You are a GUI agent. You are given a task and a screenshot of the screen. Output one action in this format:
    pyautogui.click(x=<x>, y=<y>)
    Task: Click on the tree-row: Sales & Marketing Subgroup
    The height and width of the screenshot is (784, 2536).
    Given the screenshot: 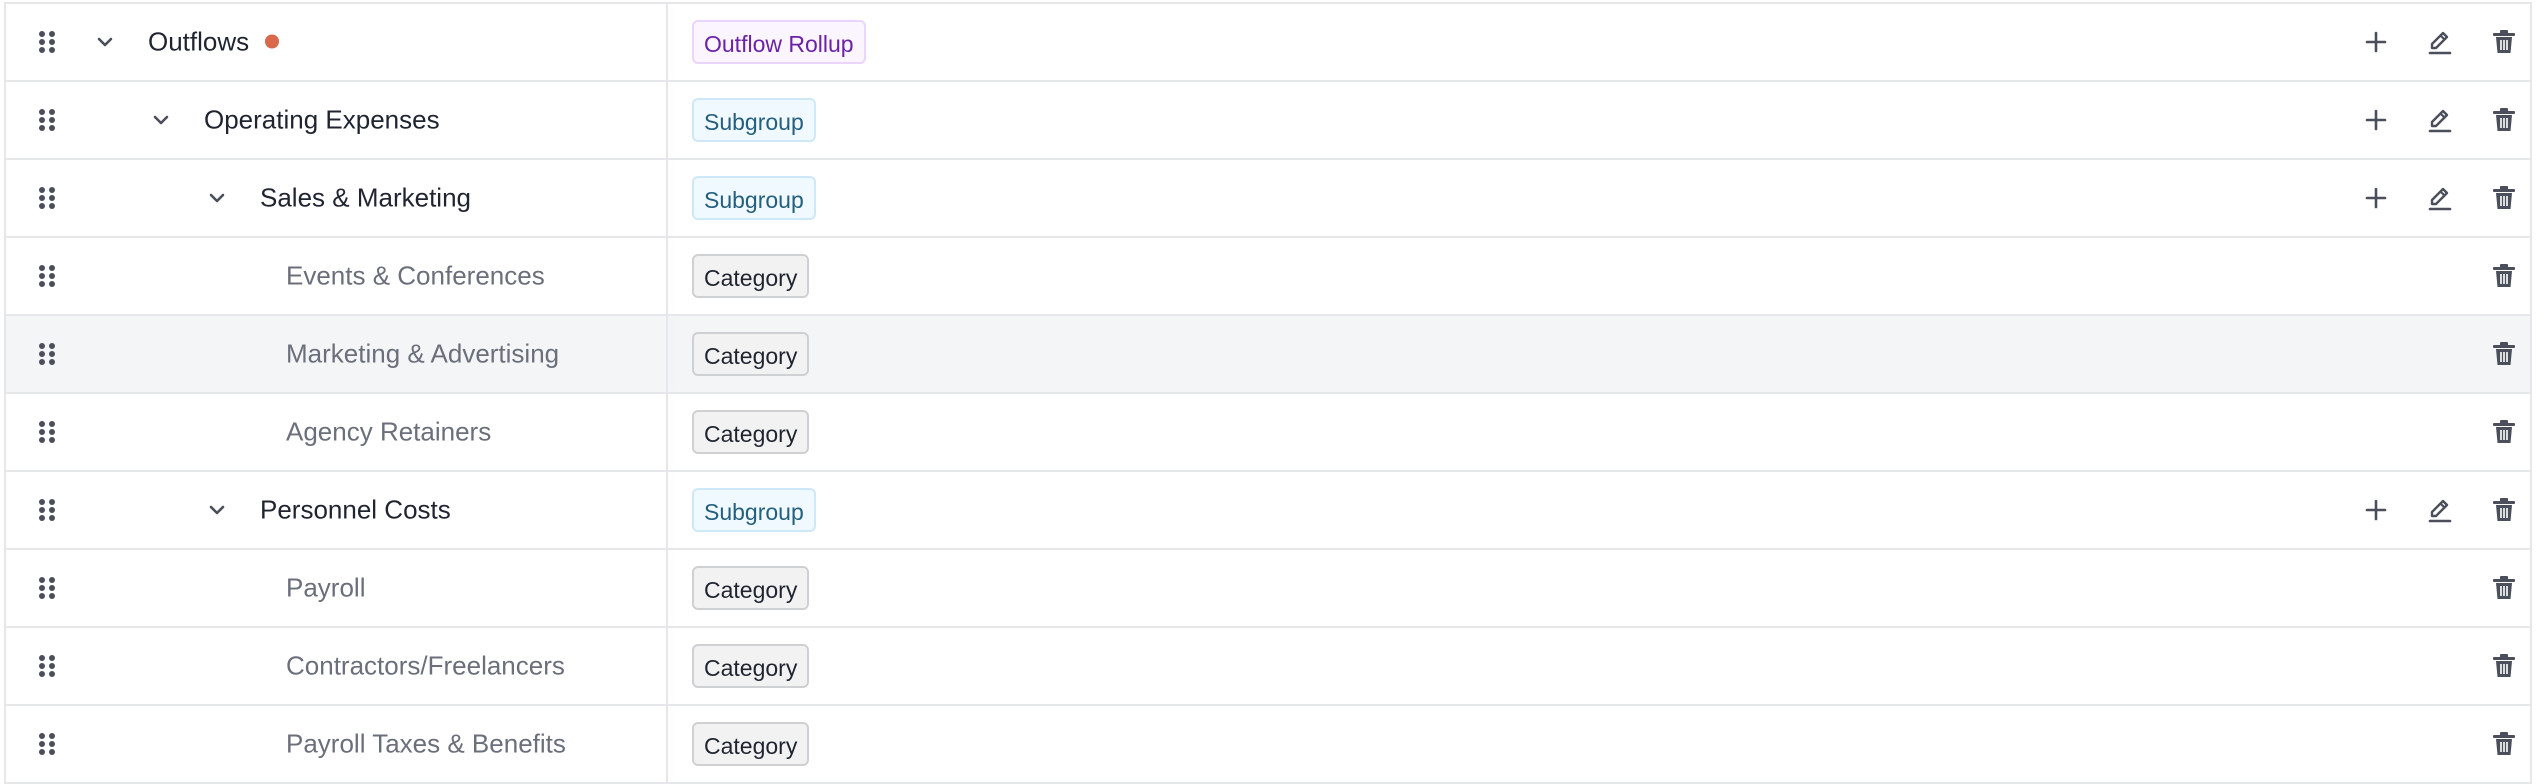 What is the action you would take?
    pyautogui.click(x=1268, y=199)
    